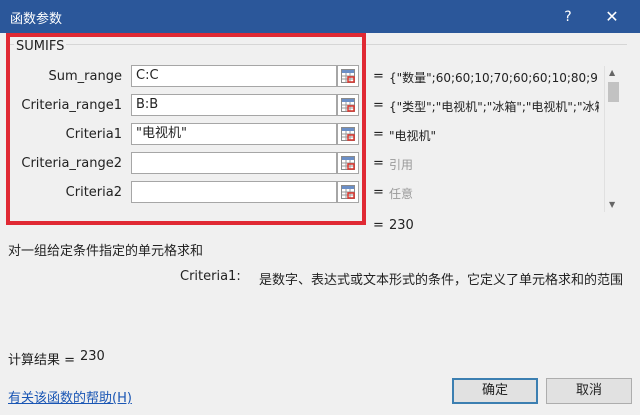 The height and width of the screenshot is (415, 640). I want to click on arg-label-sum-range: Sum_range, so click(85, 76).